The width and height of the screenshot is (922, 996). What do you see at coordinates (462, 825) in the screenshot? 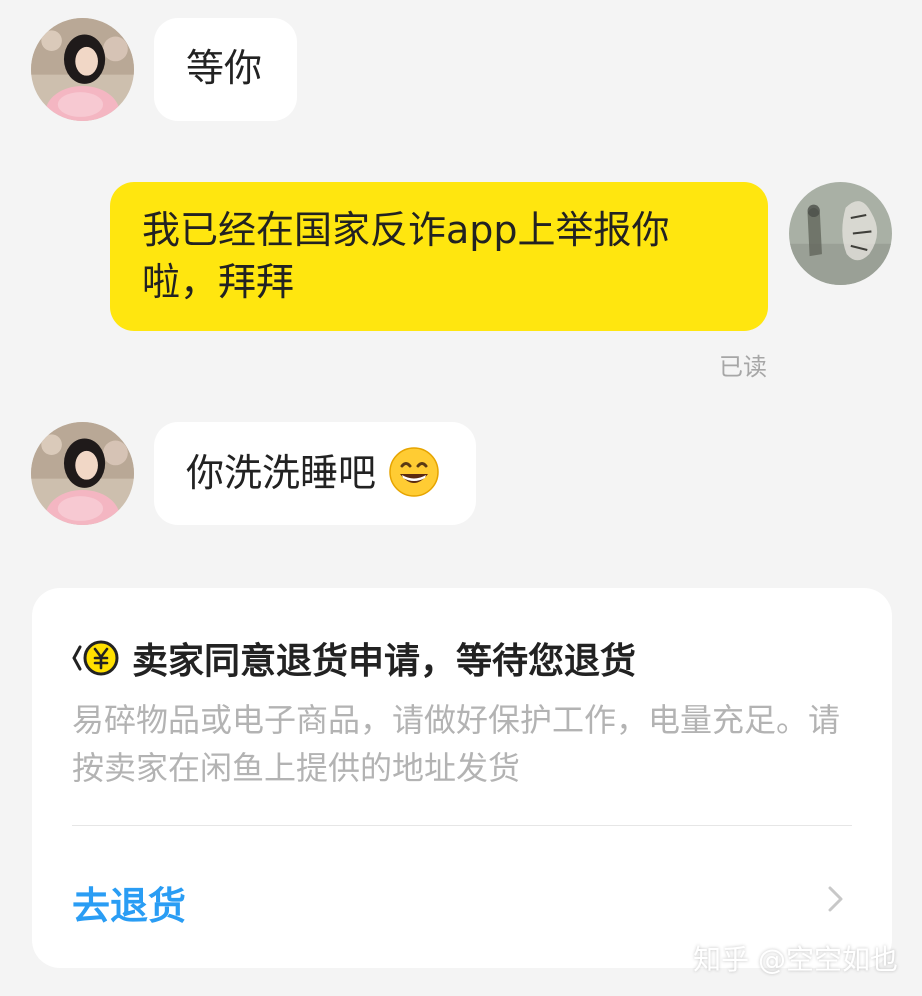
I see `divider` at bounding box center [462, 825].